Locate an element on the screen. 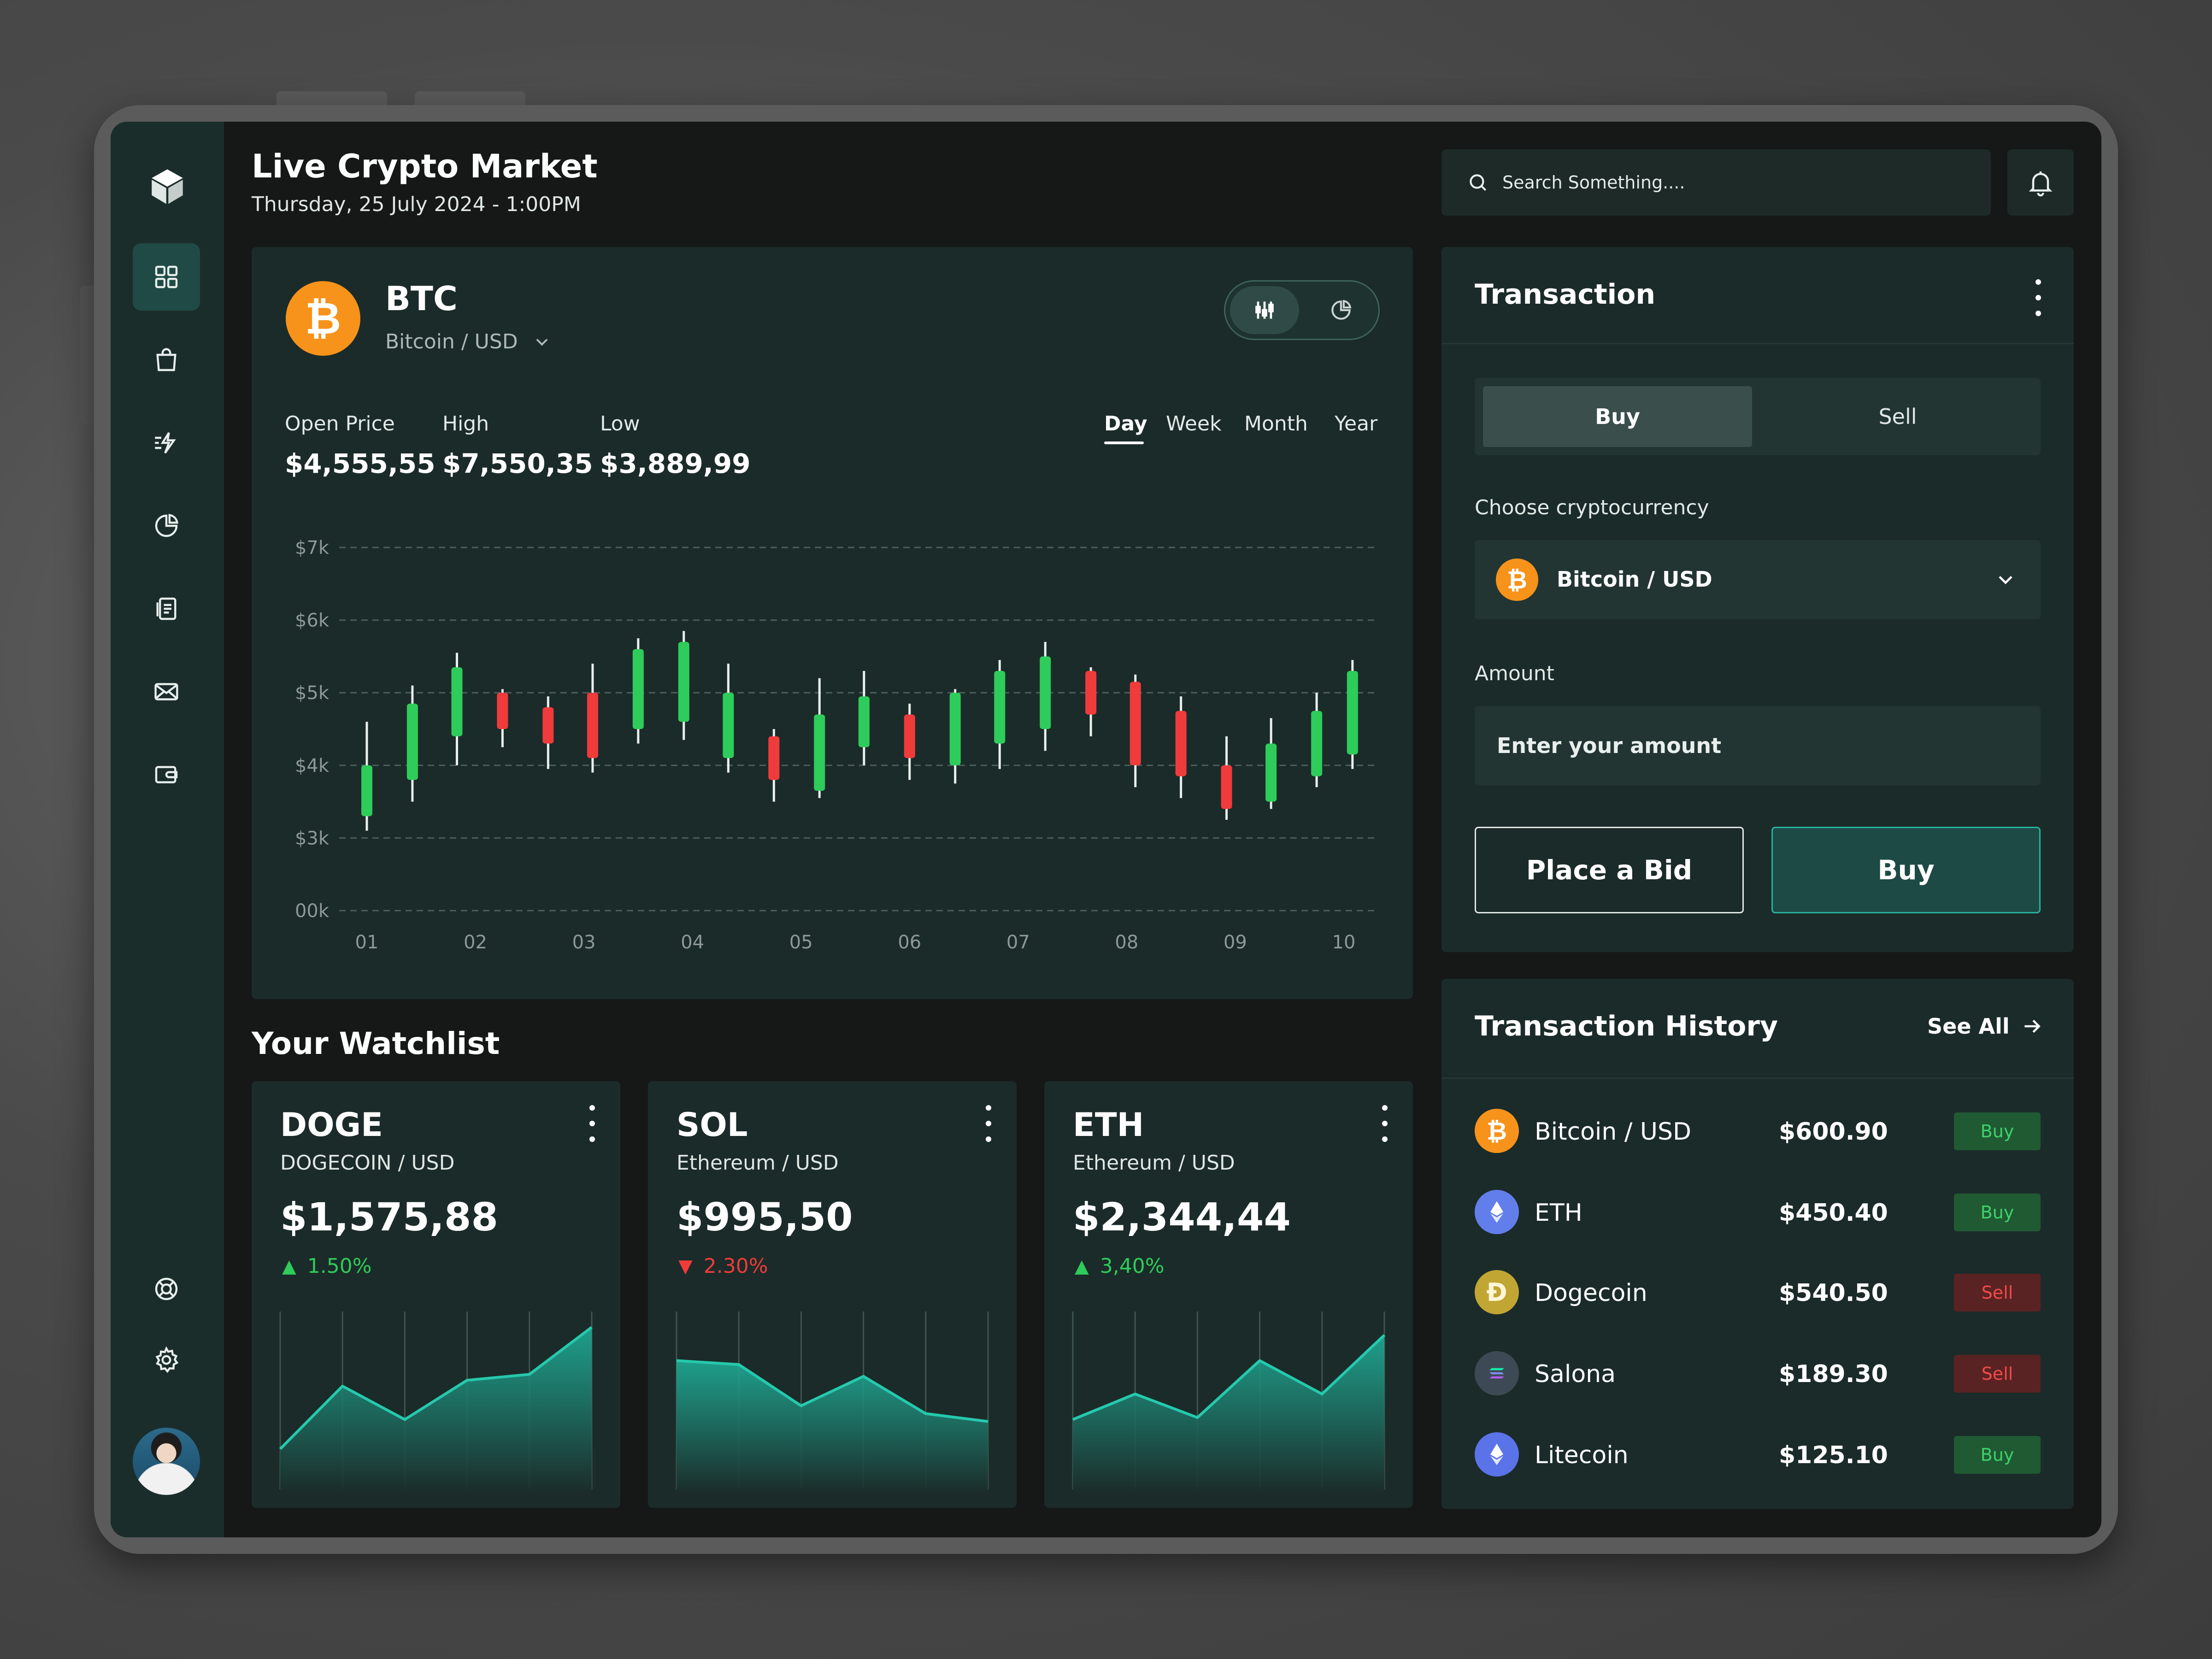 This screenshot has height=1659, width=2212. y-tick-label: $5k is located at coordinates (312, 693).